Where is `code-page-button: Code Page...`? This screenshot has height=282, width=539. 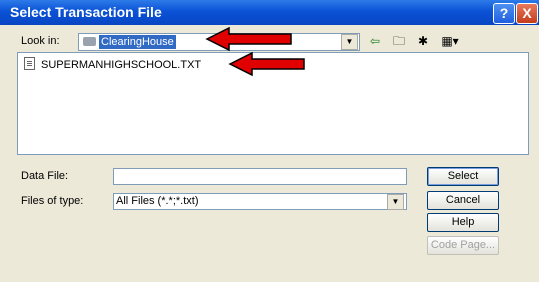
code-page-button: Code Page... is located at coordinates (463, 245).